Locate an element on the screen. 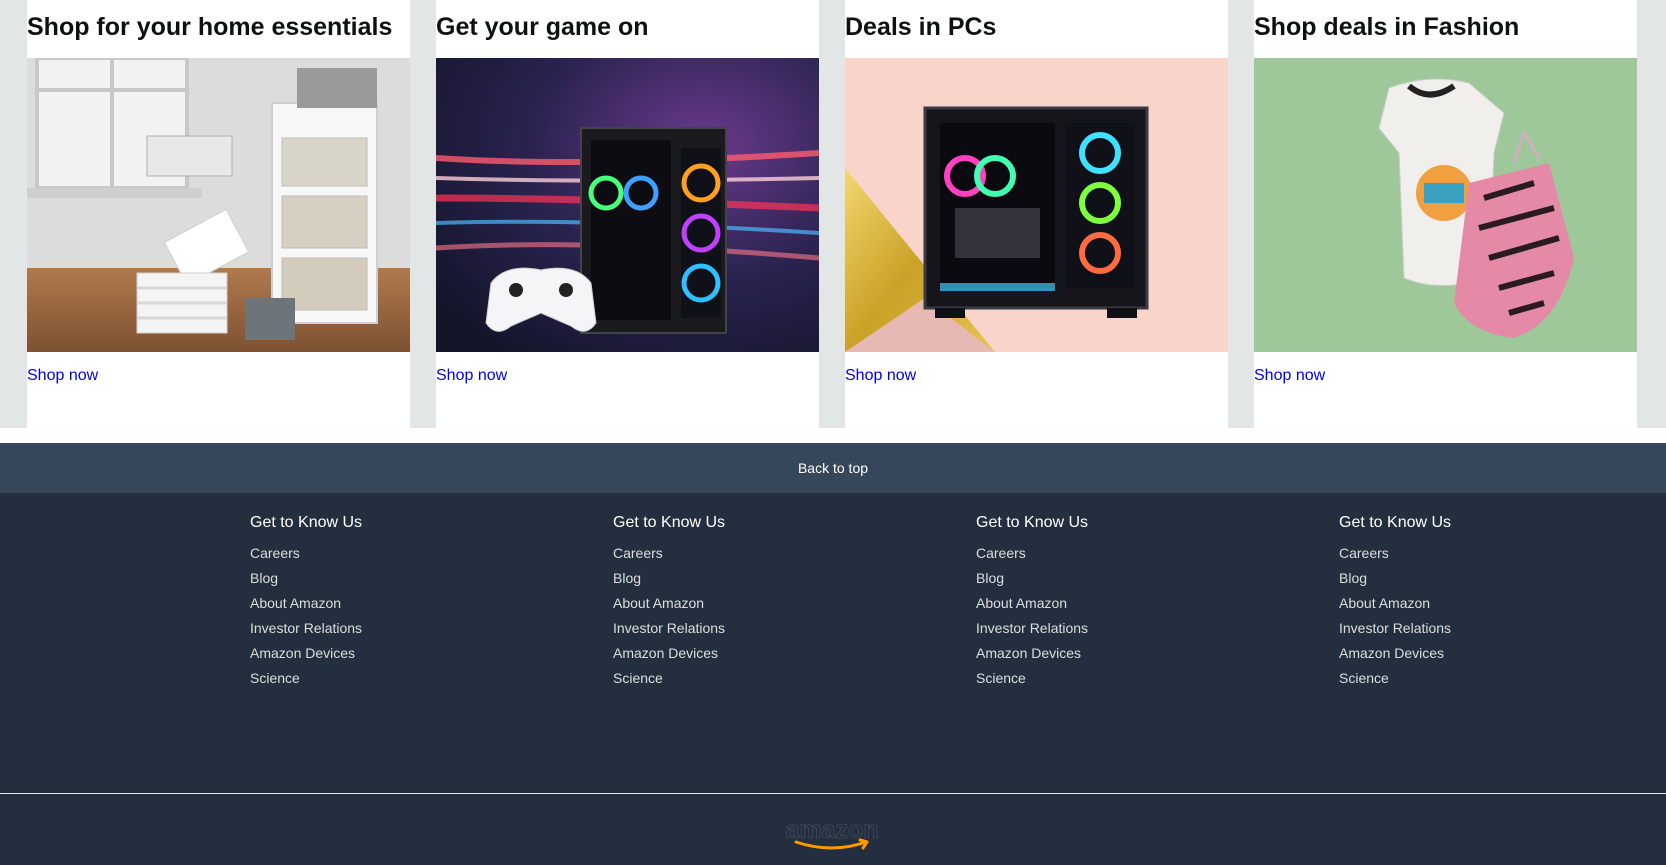 The image size is (1666, 865). gaming-pc-illustration is located at coordinates (627, 205).